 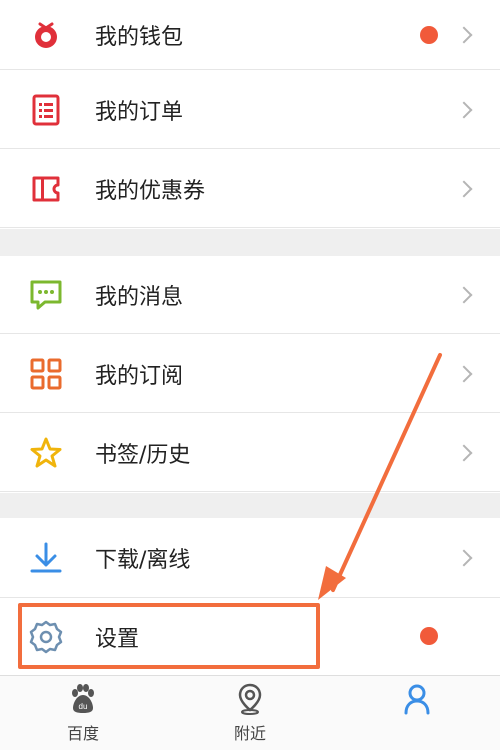 I want to click on download-icon, so click(x=46, y=558).